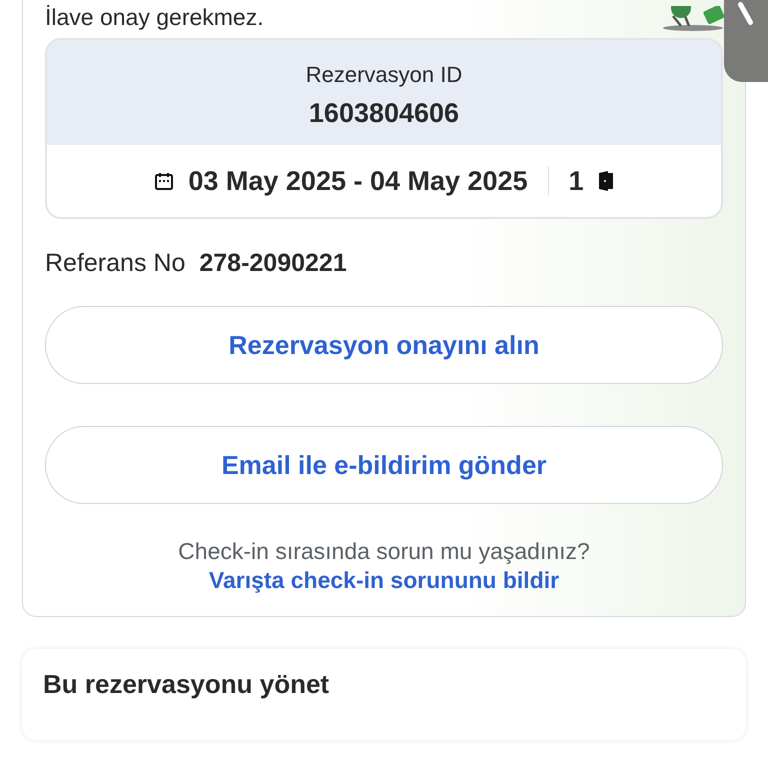 Image resolution: width=768 pixels, height=768 pixels. I want to click on reservation-id-label: Rezervasyon ID, so click(384, 75).